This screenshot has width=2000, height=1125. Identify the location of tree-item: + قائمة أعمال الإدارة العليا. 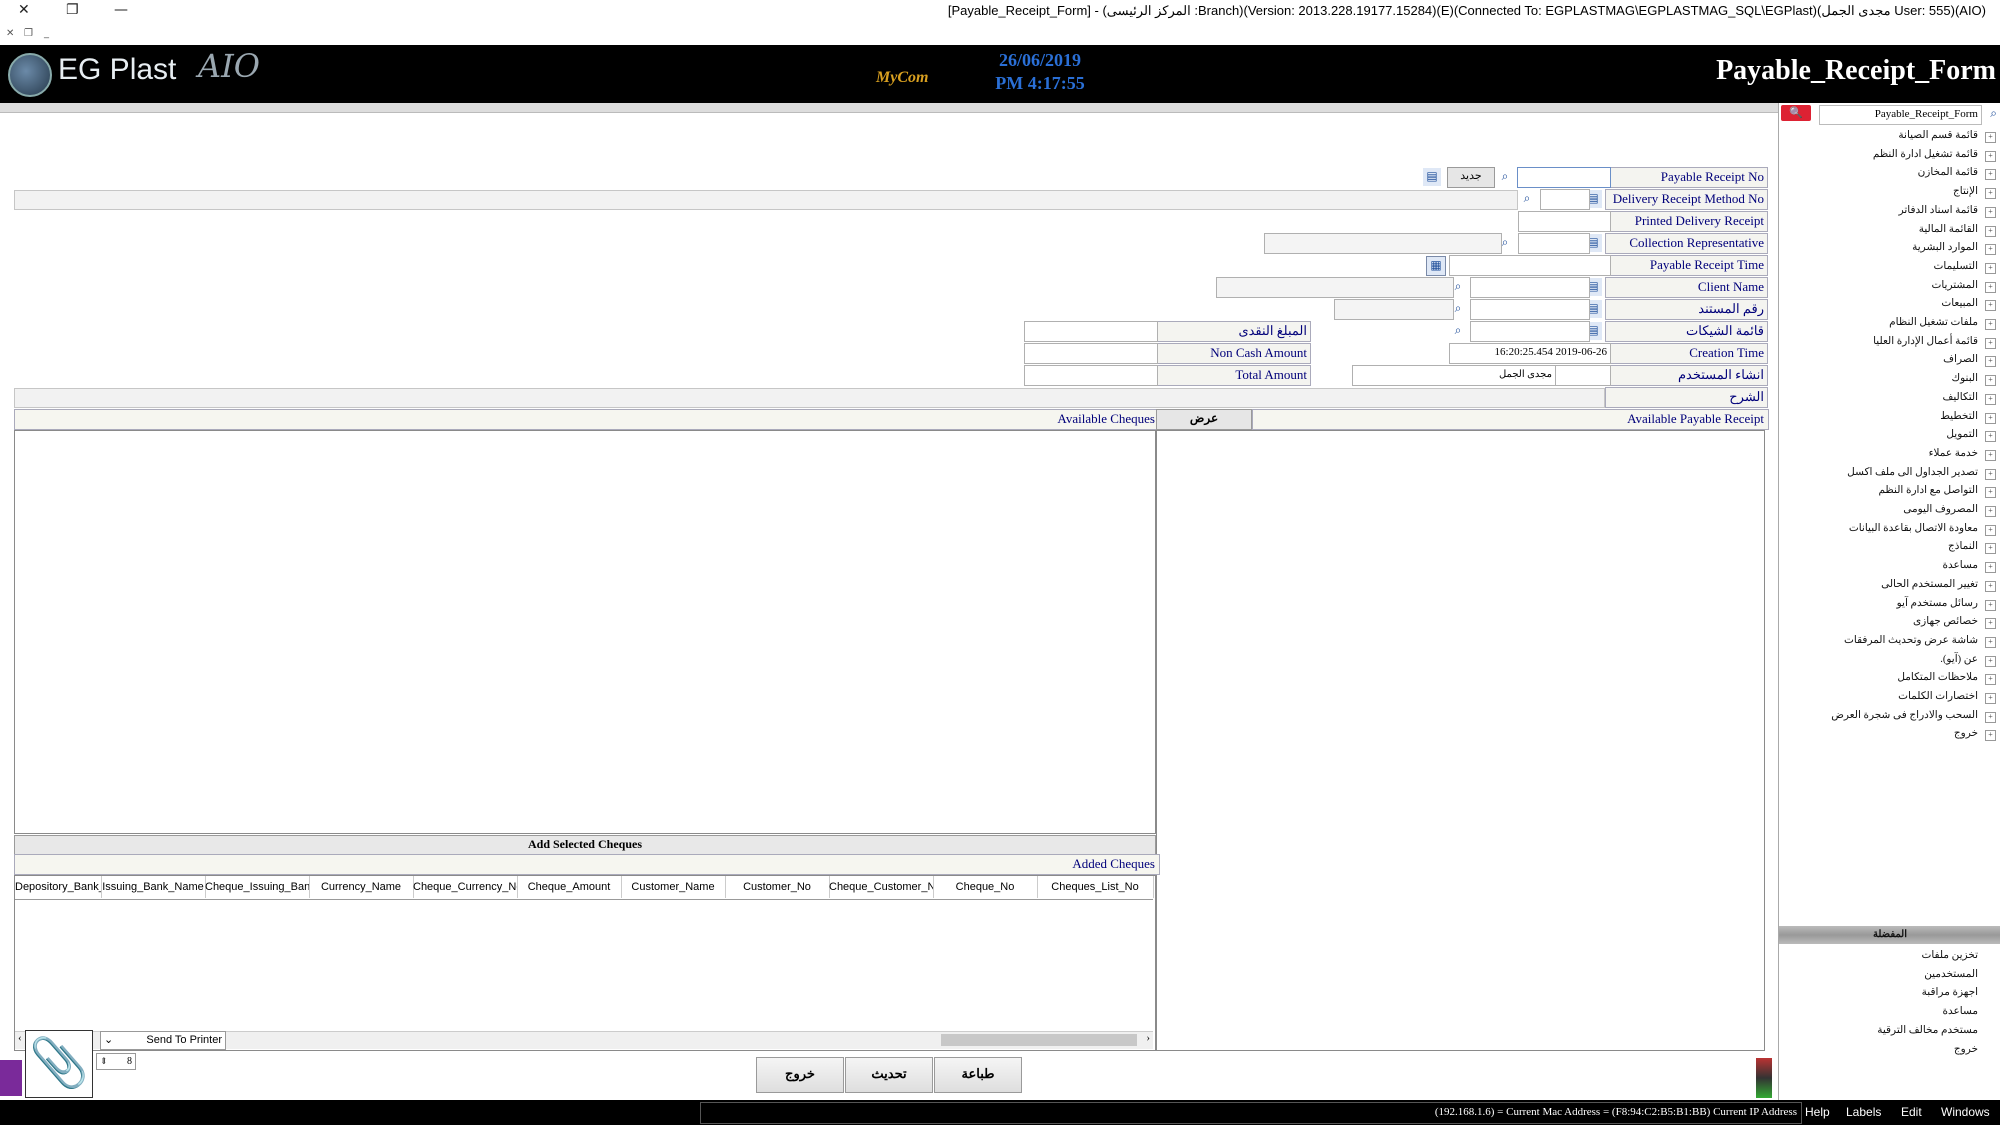
(1889, 342).